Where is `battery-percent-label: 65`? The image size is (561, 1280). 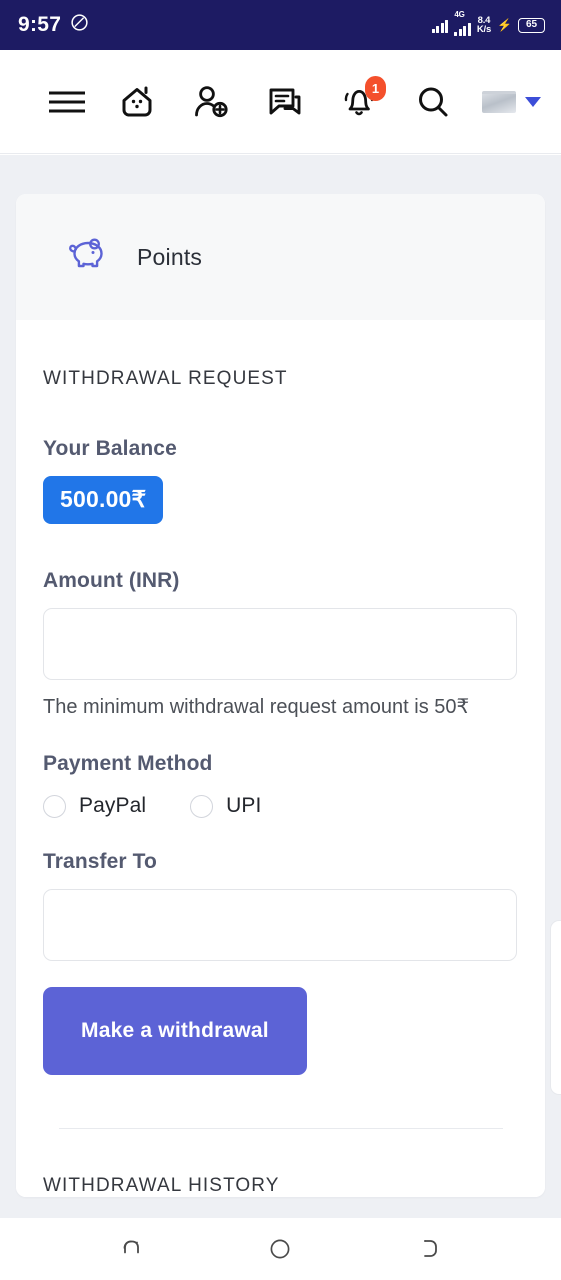
battery-percent-label: 65 is located at coordinates (531, 24).